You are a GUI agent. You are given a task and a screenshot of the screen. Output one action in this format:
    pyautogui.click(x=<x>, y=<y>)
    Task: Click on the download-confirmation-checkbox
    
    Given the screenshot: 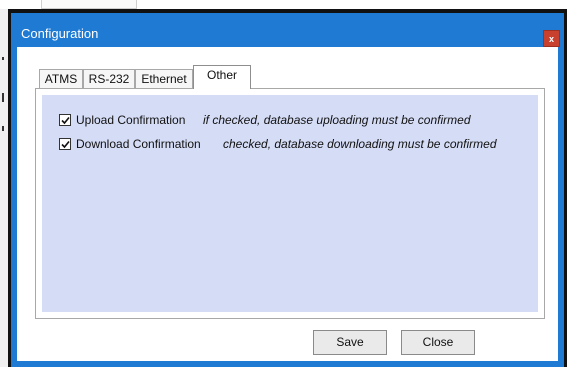 What is the action you would take?
    pyautogui.click(x=65, y=144)
    